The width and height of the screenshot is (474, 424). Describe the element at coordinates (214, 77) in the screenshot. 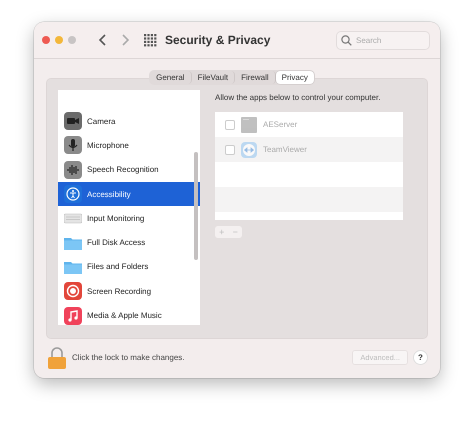

I see `tab: FileVault` at that location.